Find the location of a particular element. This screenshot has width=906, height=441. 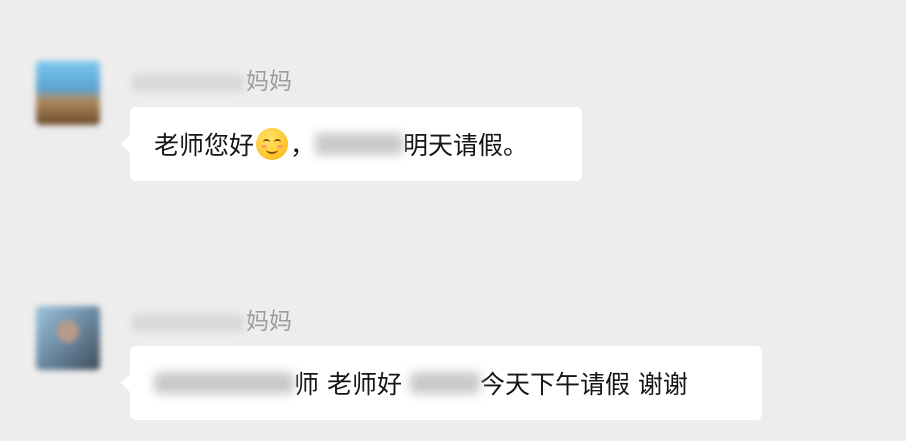

smiling-face-emoji-icon is located at coordinates (272, 144).